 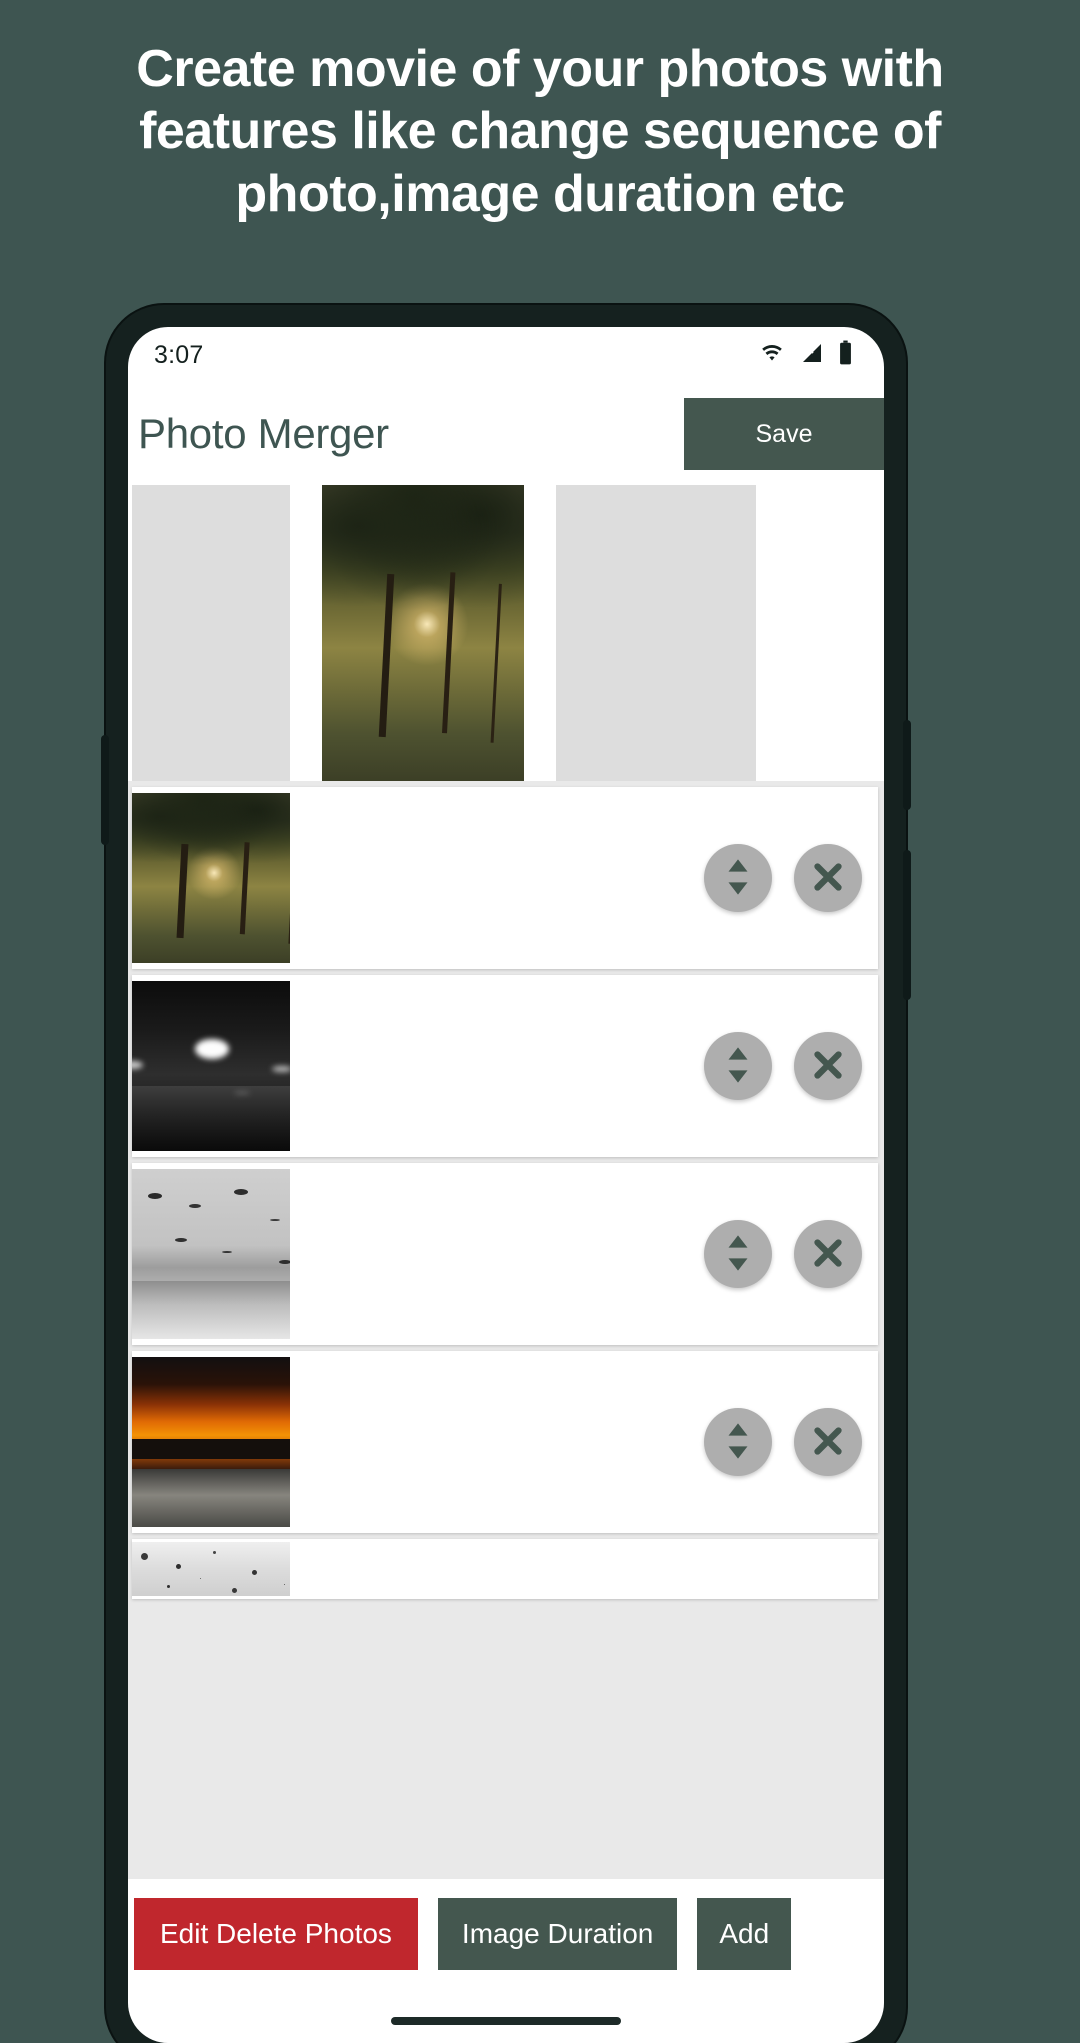 What do you see at coordinates (845, 355) in the screenshot?
I see `battery-icon` at bounding box center [845, 355].